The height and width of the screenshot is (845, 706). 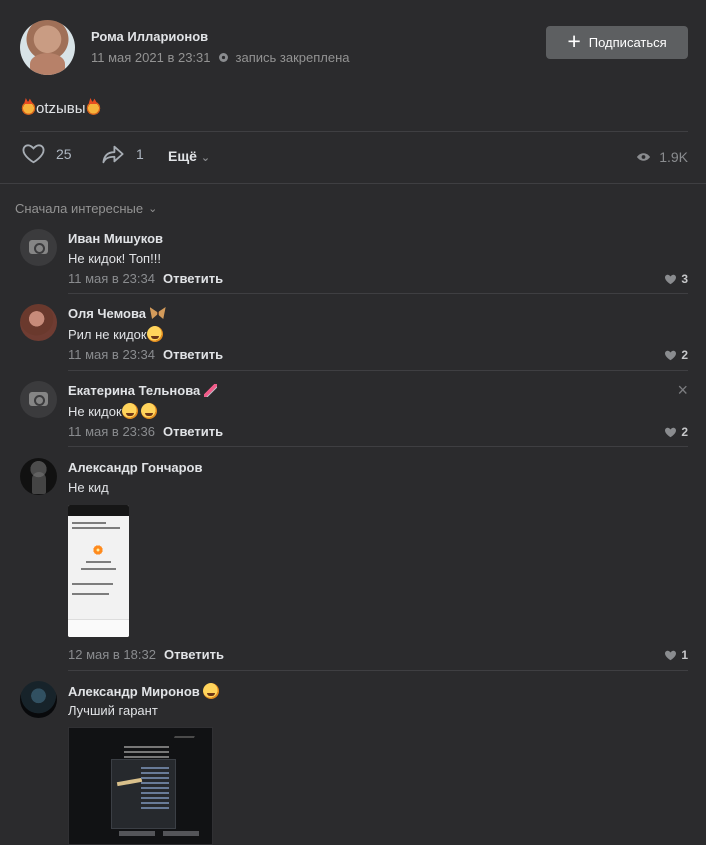 What do you see at coordinates (149, 411) in the screenshot?
I see `thinking-emoji-icon` at bounding box center [149, 411].